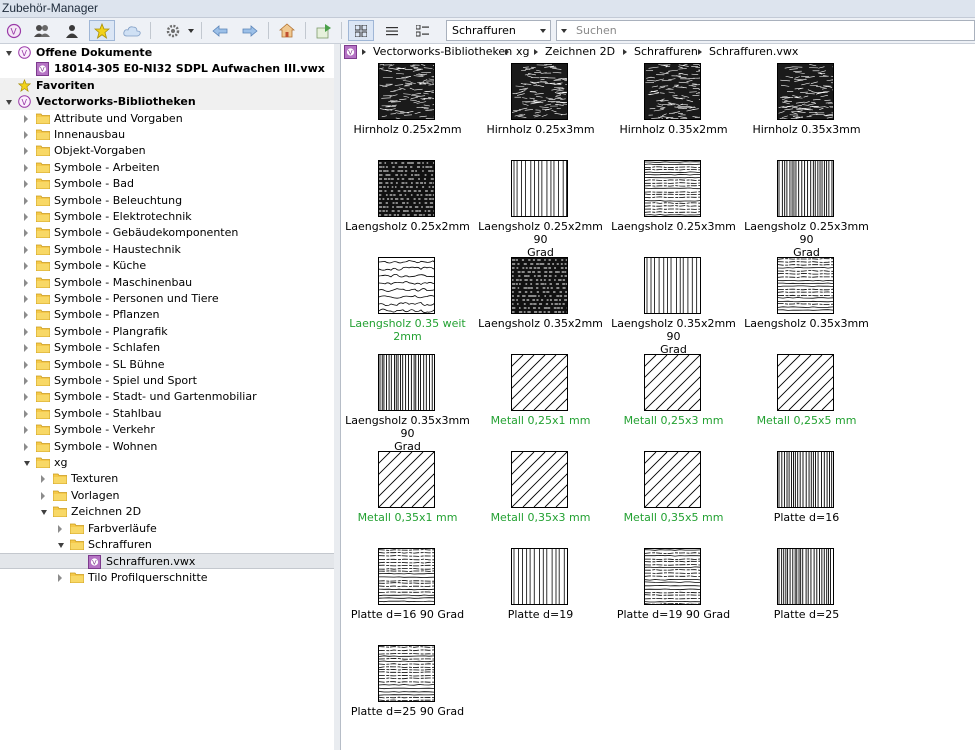 The width and height of the screenshot is (975, 750). What do you see at coordinates (167, 151) in the screenshot?
I see `tree-folder-item: Objekt-Vorgaben` at bounding box center [167, 151].